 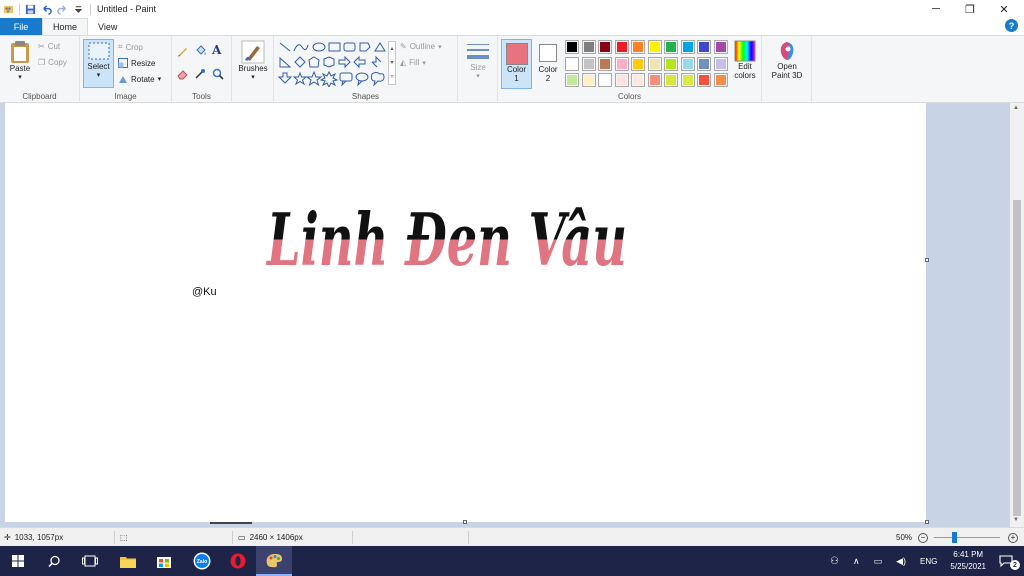 What do you see at coordinates (856, 561) in the screenshot?
I see `show-hidden-icons-icon: ∧` at bounding box center [856, 561].